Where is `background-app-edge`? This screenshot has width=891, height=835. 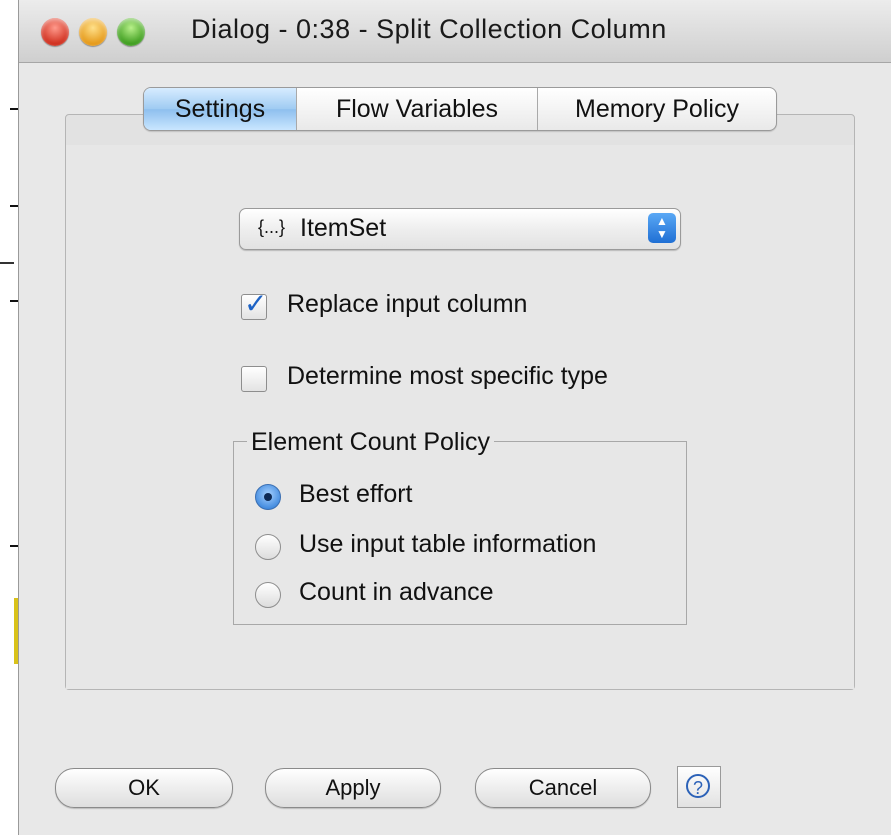 background-app-edge is located at coordinates (9, 417).